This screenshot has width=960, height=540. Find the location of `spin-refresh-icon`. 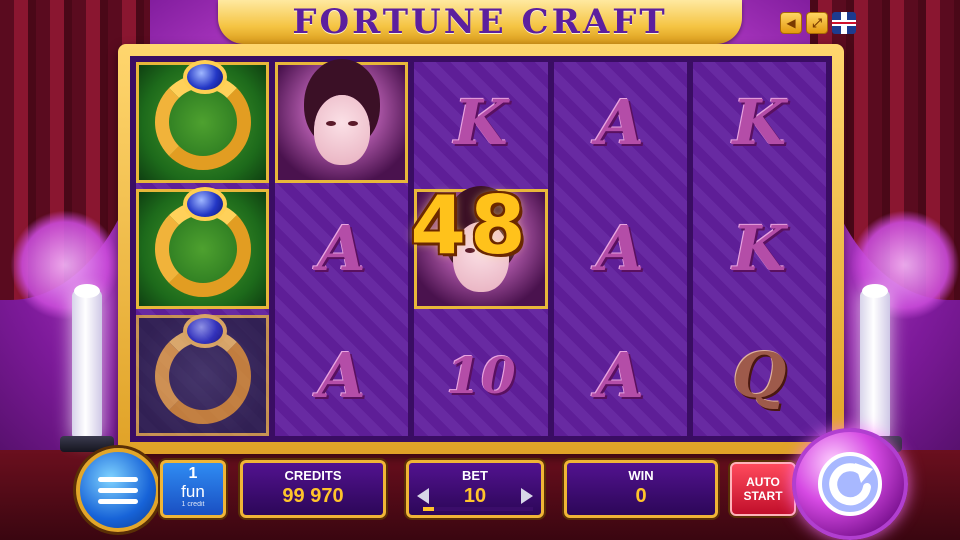

spin-refresh-icon is located at coordinates (850, 484).